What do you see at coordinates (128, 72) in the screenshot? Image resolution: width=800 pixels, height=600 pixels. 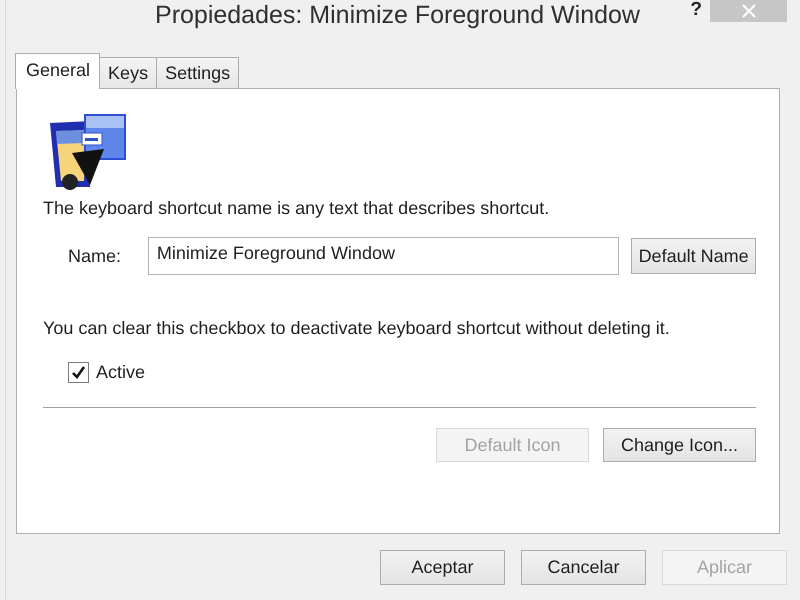 I see `tab: Keys` at bounding box center [128, 72].